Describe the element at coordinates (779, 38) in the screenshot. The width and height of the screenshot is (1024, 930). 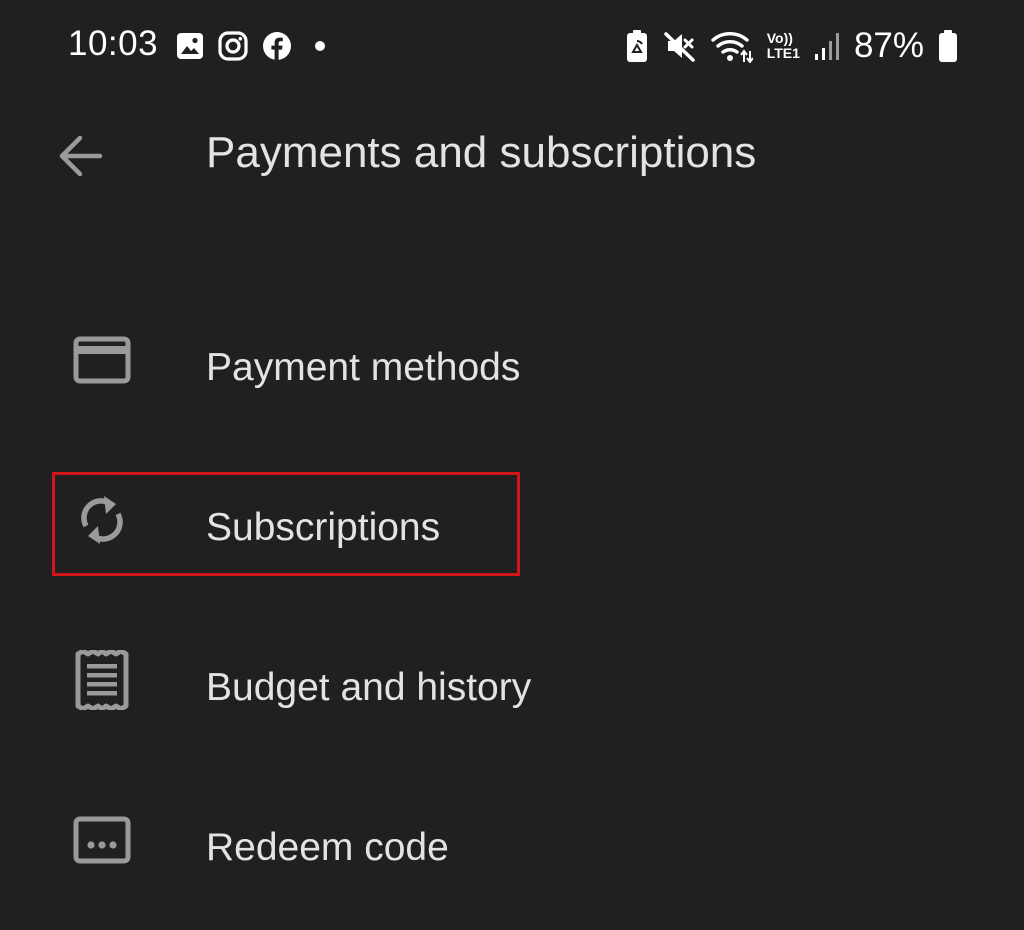
I see `volte-label: Vo))` at that location.